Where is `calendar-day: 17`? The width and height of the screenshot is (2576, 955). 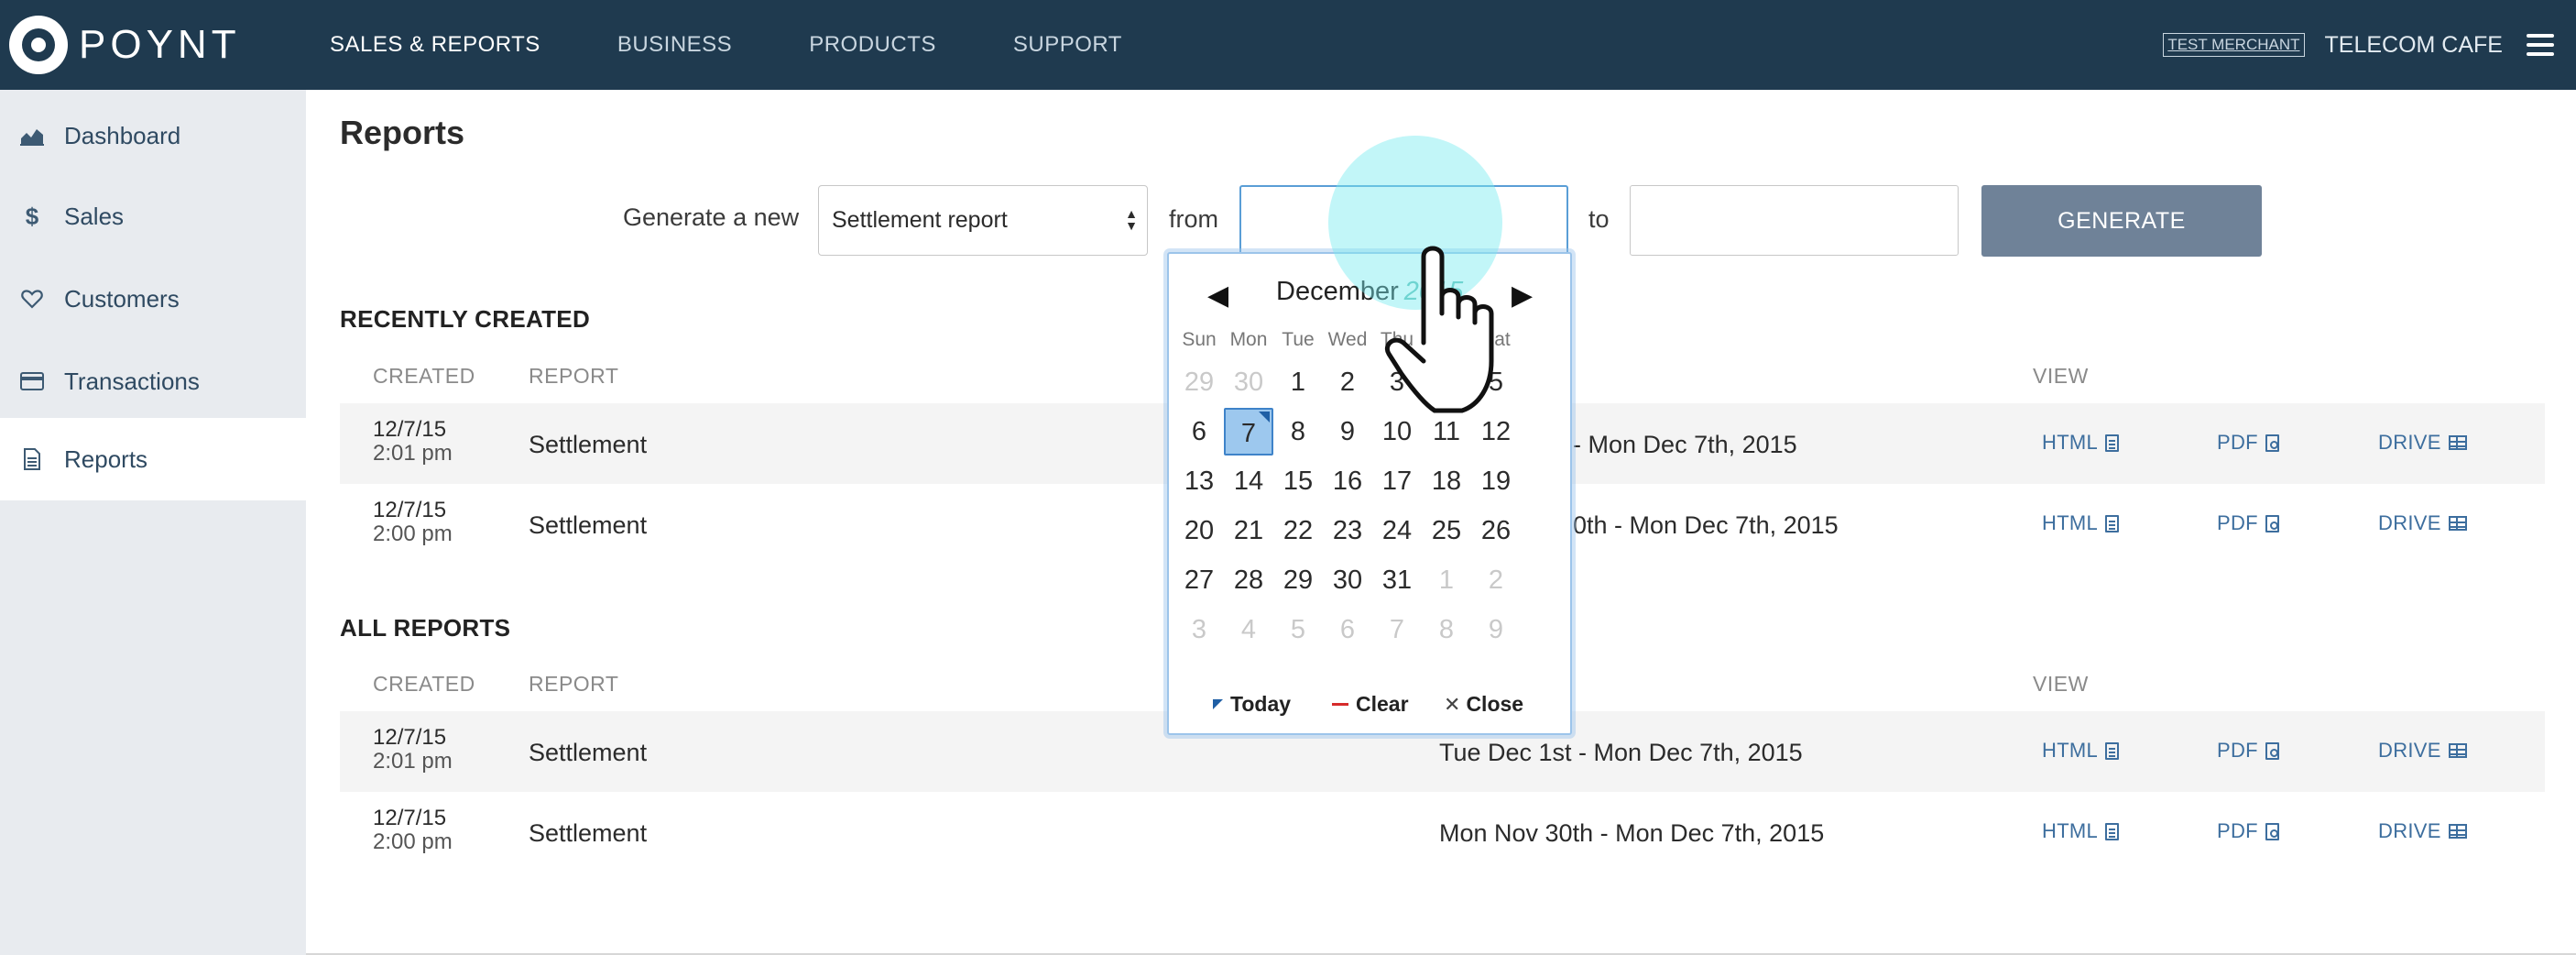 calendar-day: 17 is located at coordinates (1397, 481).